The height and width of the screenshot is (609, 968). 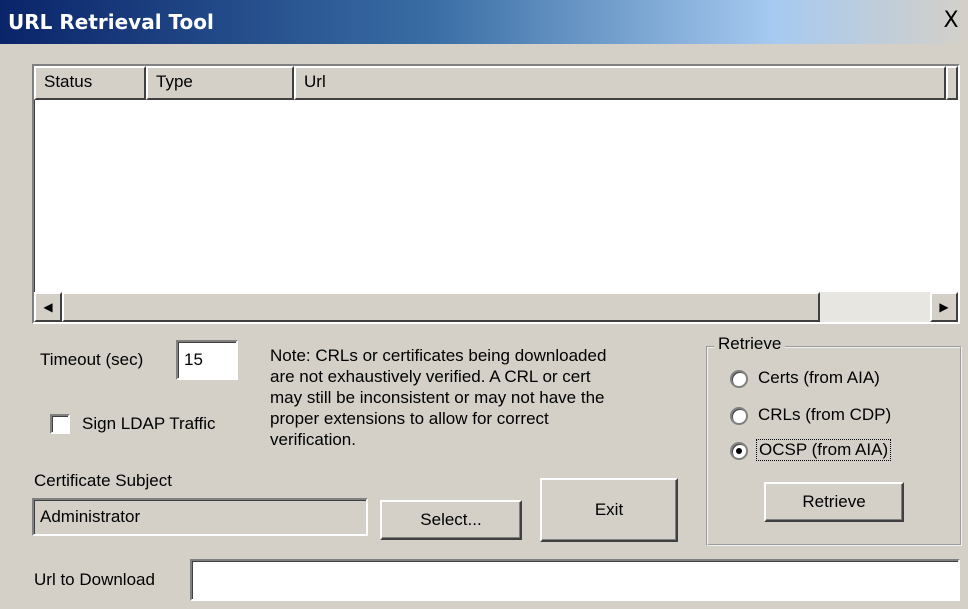 I want to click on close-icon: X, so click(x=951, y=22).